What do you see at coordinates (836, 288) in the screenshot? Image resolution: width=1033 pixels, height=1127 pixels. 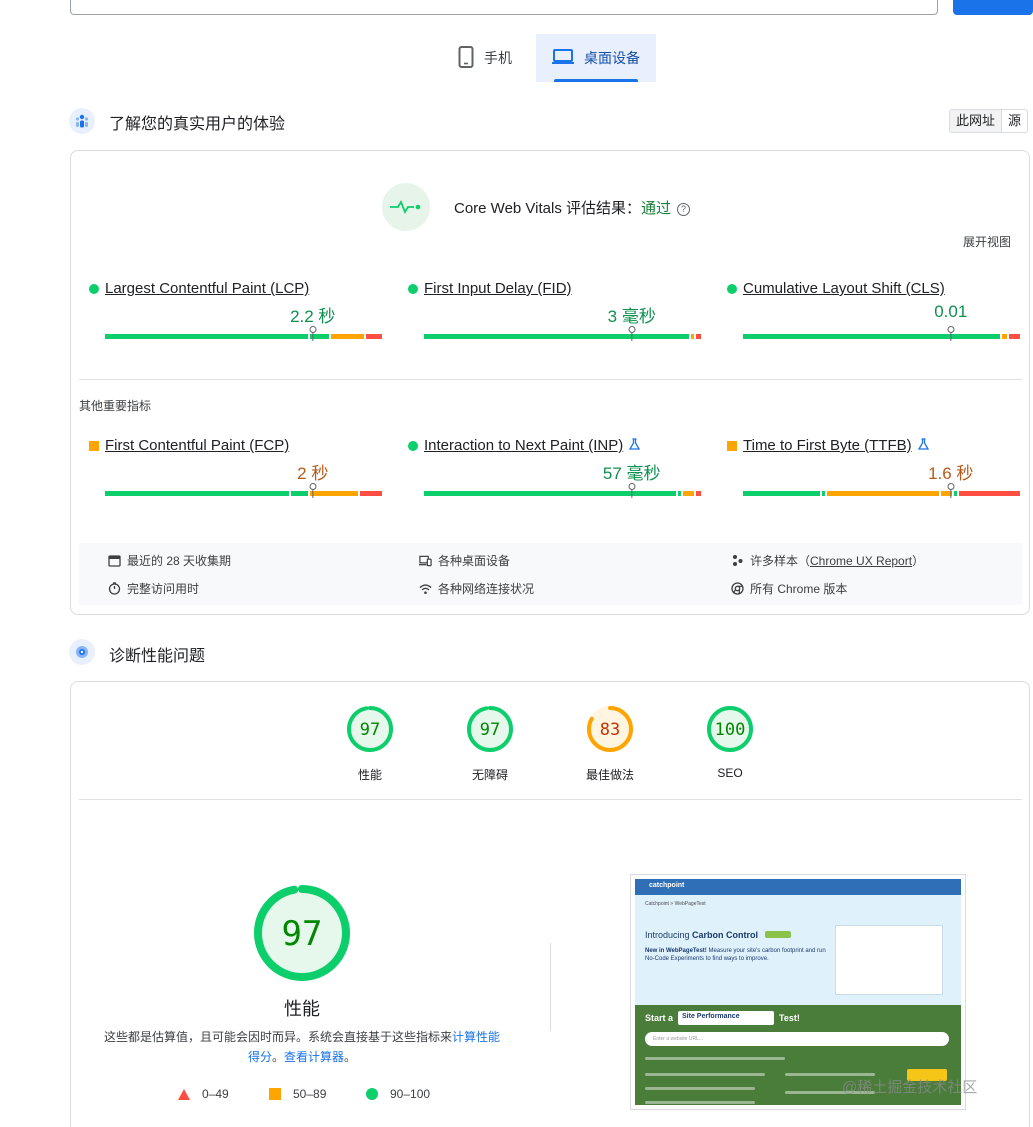 I see `metric-name: Cumulative Layout Shift (CLS)` at bounding box center [836, 288].